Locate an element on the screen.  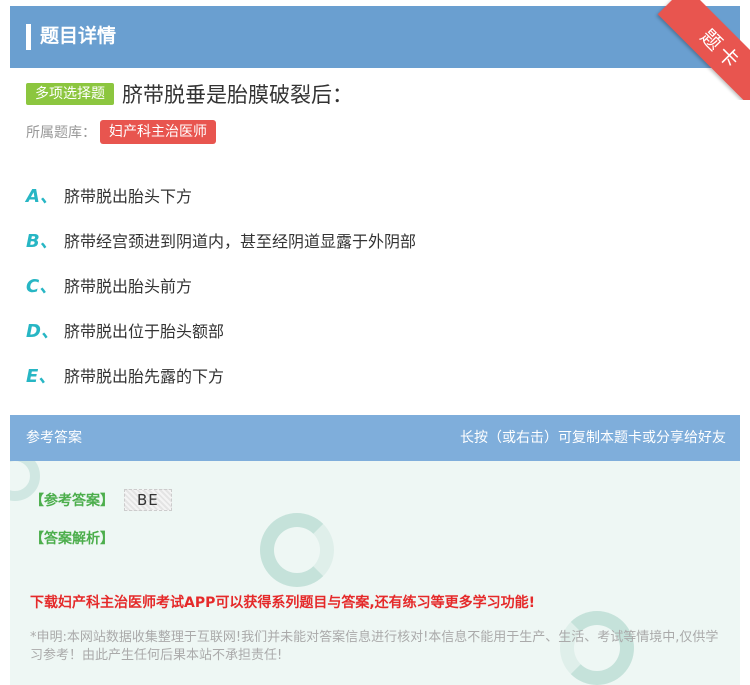
option-text: 脐带脱出胎头前方 is located at coordinates (128, 286).